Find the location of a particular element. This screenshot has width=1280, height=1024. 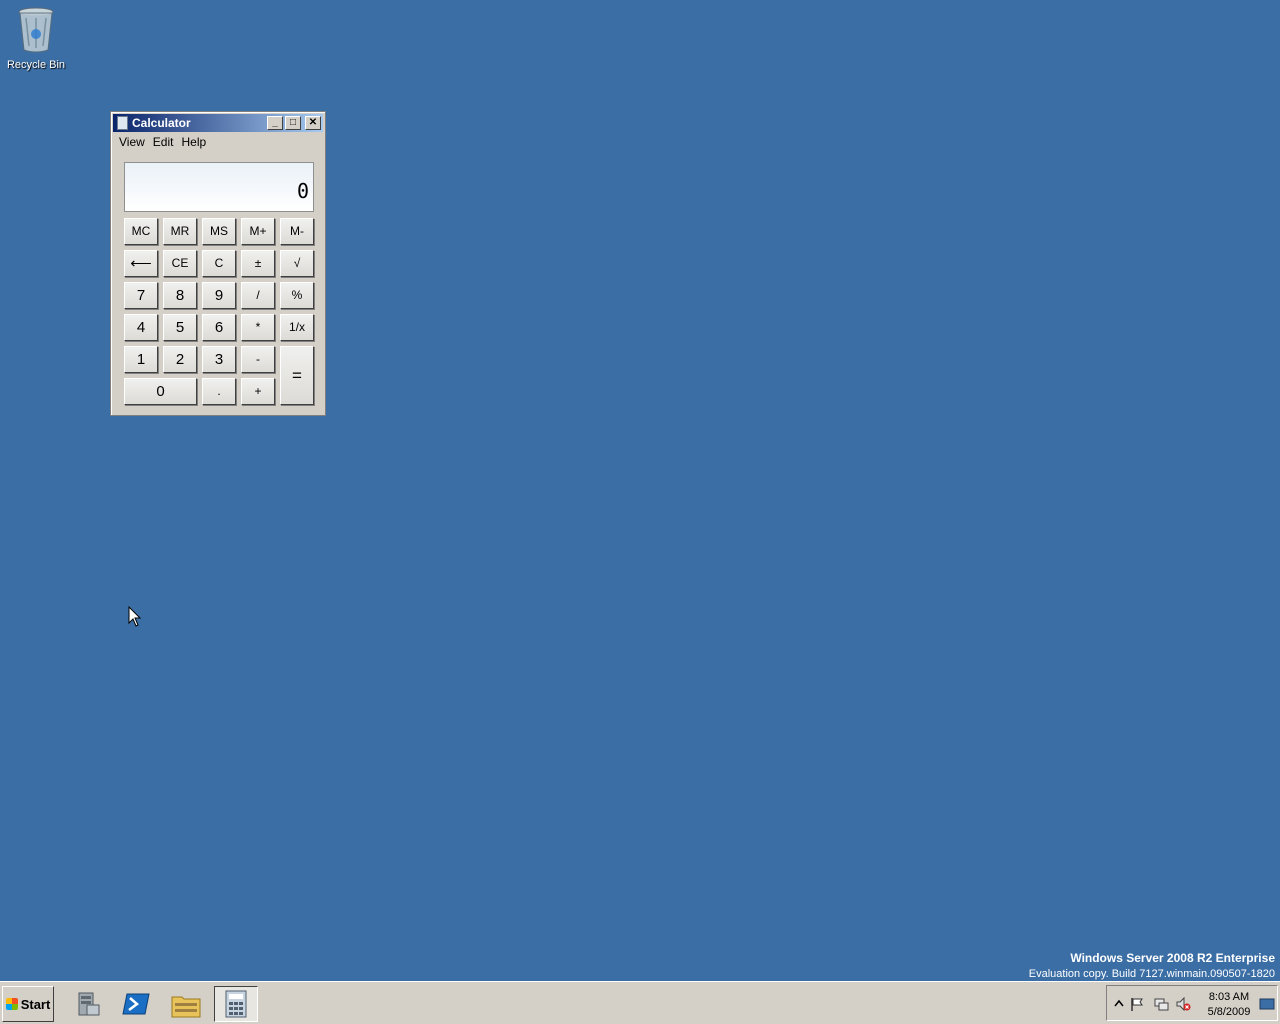

reciprocal-button: 1/x is located at coordinates (297, 327).